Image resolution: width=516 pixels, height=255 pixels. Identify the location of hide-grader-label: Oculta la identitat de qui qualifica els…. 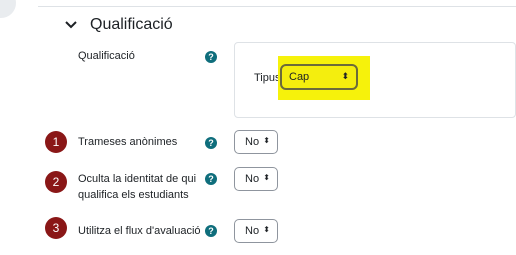
(137, 187).